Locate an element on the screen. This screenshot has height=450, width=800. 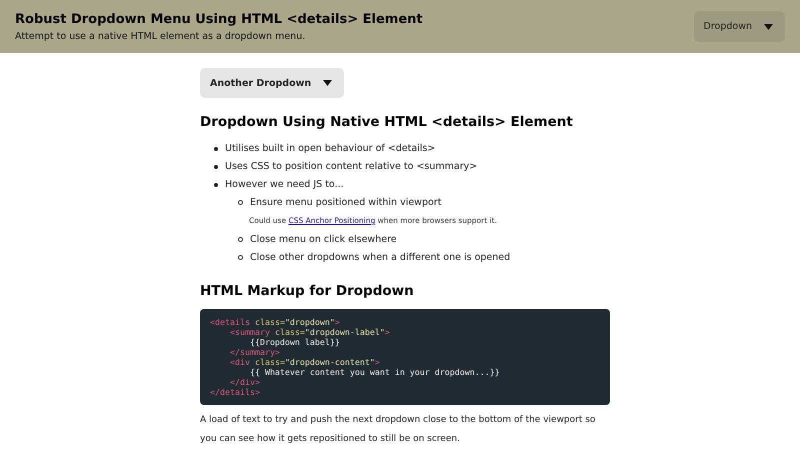
list-item-text: Utilises built in open behaviour of <details> is located at coordinates (330, 148).